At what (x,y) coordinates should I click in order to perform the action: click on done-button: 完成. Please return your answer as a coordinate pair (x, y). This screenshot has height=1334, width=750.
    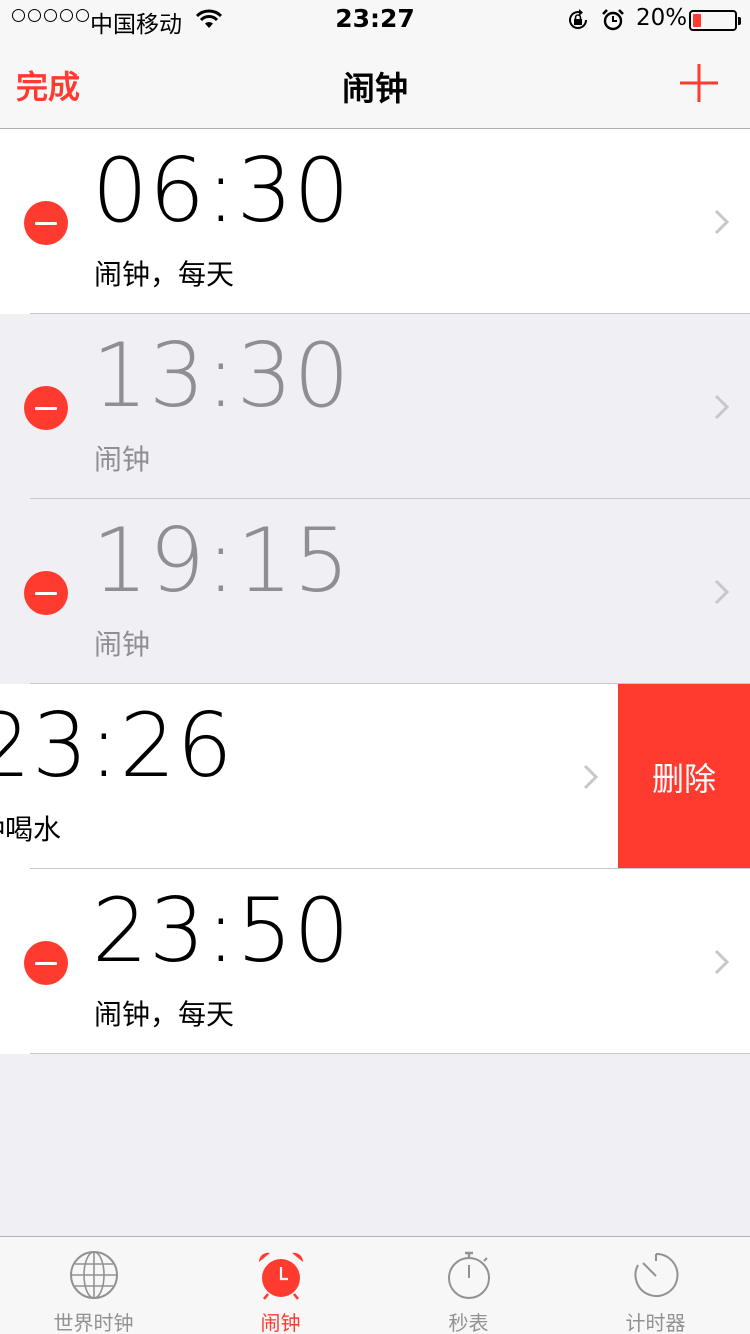
    Looking at the image, I should click on (48, 85).